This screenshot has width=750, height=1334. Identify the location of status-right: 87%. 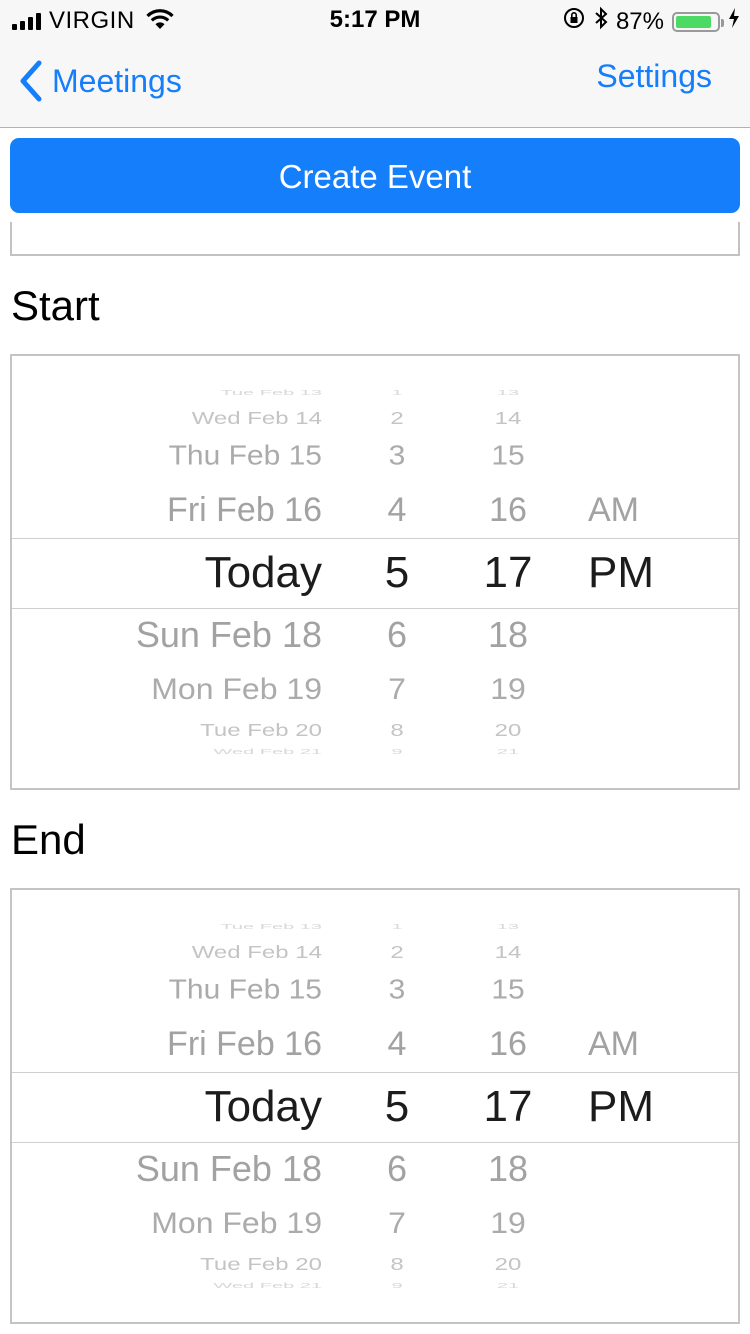
(651, 21).